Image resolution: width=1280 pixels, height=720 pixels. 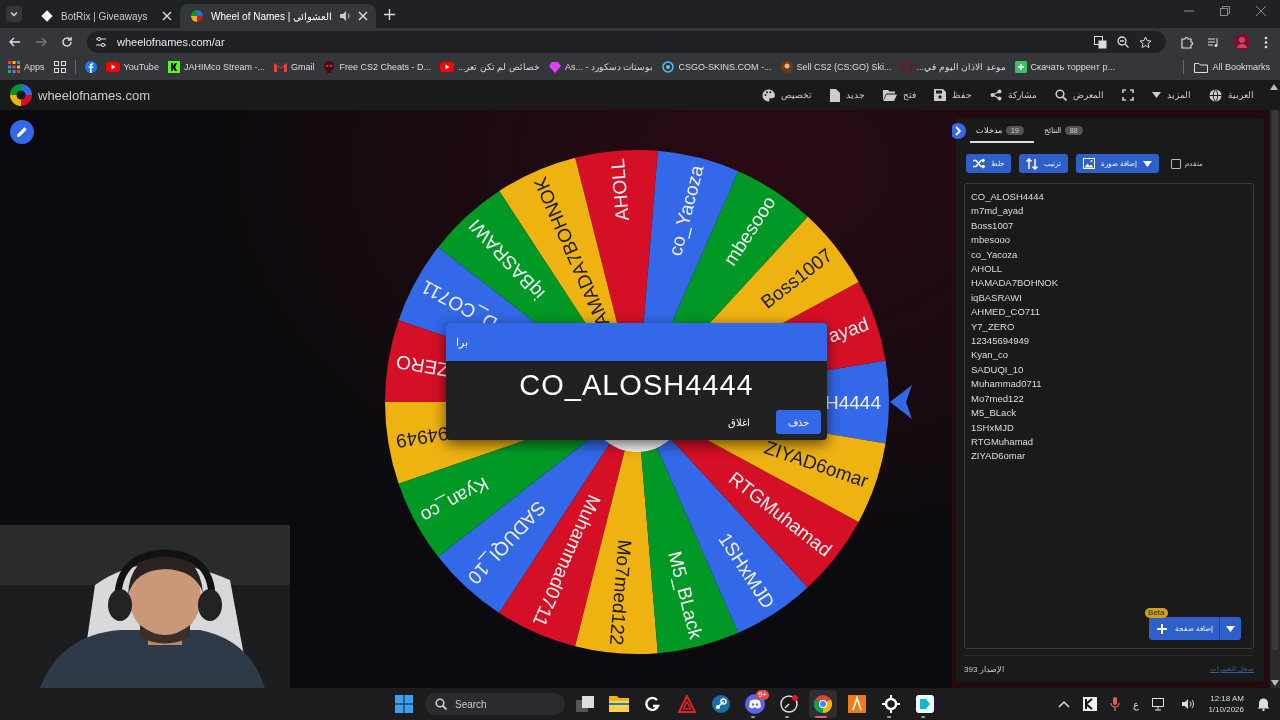 I want to click on reload-icon, so click(x=67, y=42).